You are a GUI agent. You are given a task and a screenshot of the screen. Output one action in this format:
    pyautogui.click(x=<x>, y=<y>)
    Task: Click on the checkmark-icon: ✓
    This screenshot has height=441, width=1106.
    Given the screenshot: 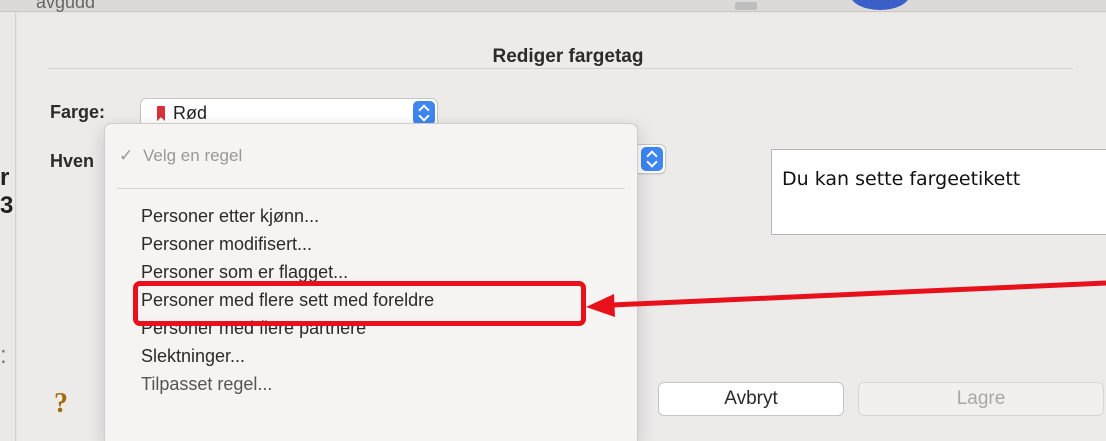 What is the action you would take?
    pyautogui.click(x=126, y=155)
    